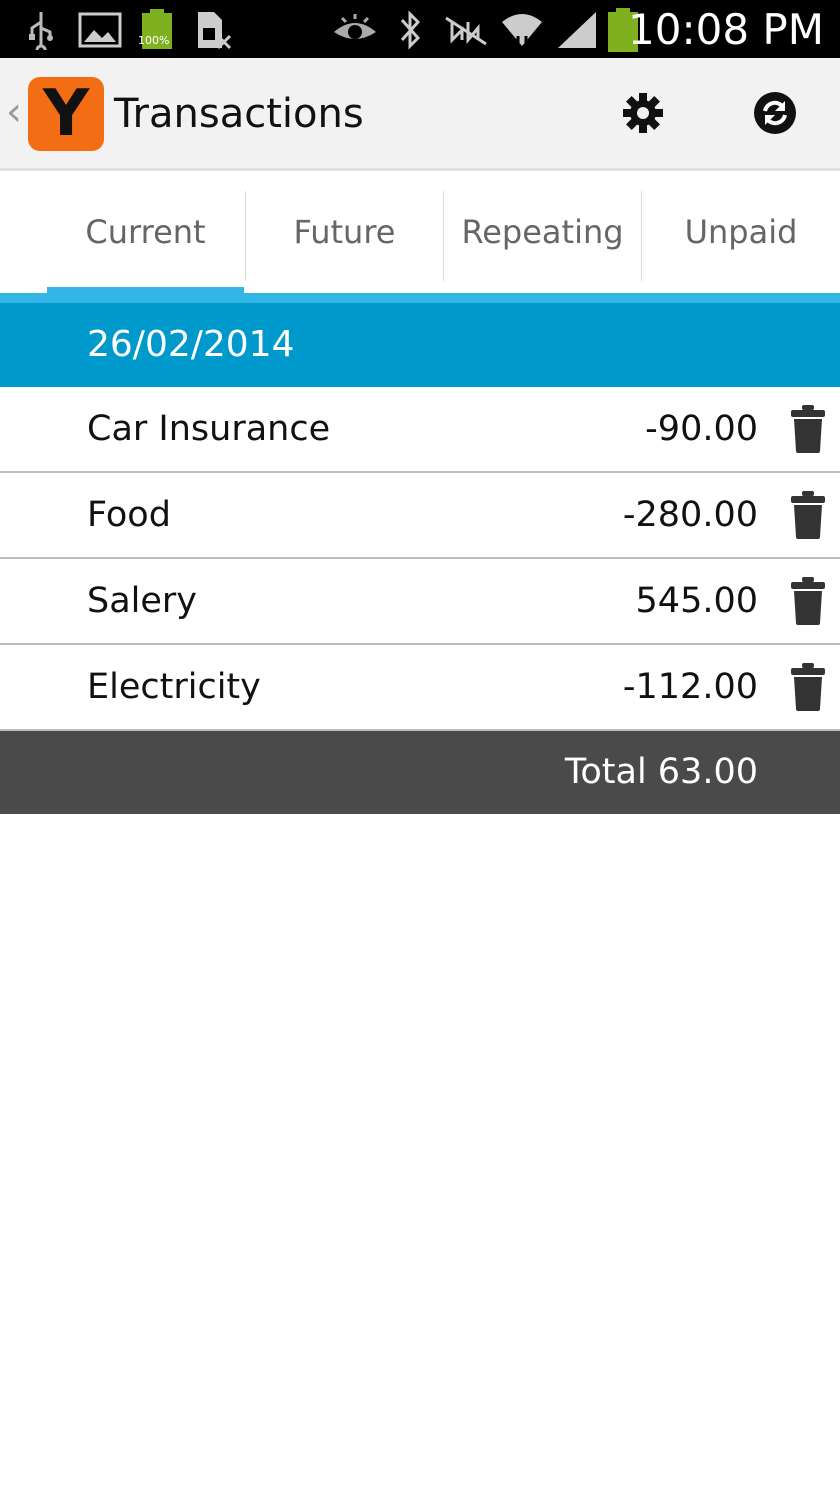  Describe the element at coordinates (174, 687) in the screenshot. I see `transaction-name: Electricity` at that location.